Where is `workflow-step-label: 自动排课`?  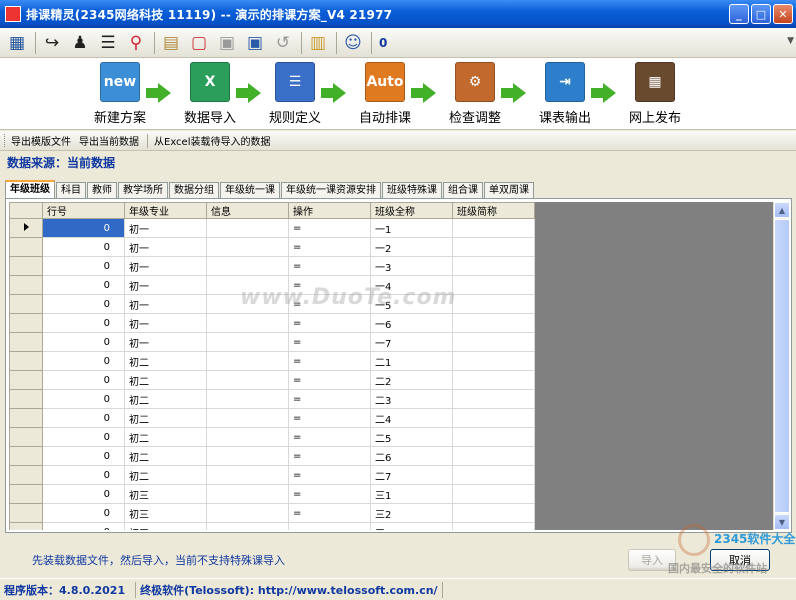 workflow-step-label: 自动排课 is located at coordinates (385, 116).